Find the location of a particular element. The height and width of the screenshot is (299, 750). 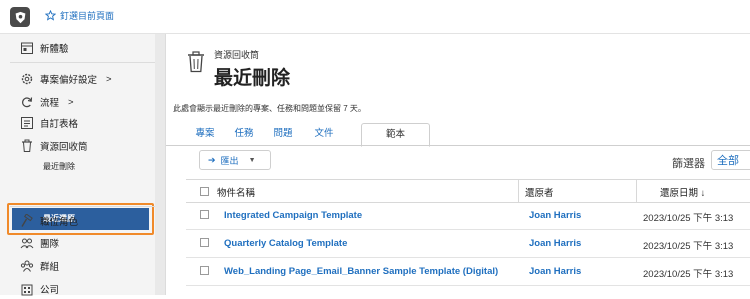

sidebar-item-recycle-bin: 資源回收筒 is located at coordinates (54, 146).